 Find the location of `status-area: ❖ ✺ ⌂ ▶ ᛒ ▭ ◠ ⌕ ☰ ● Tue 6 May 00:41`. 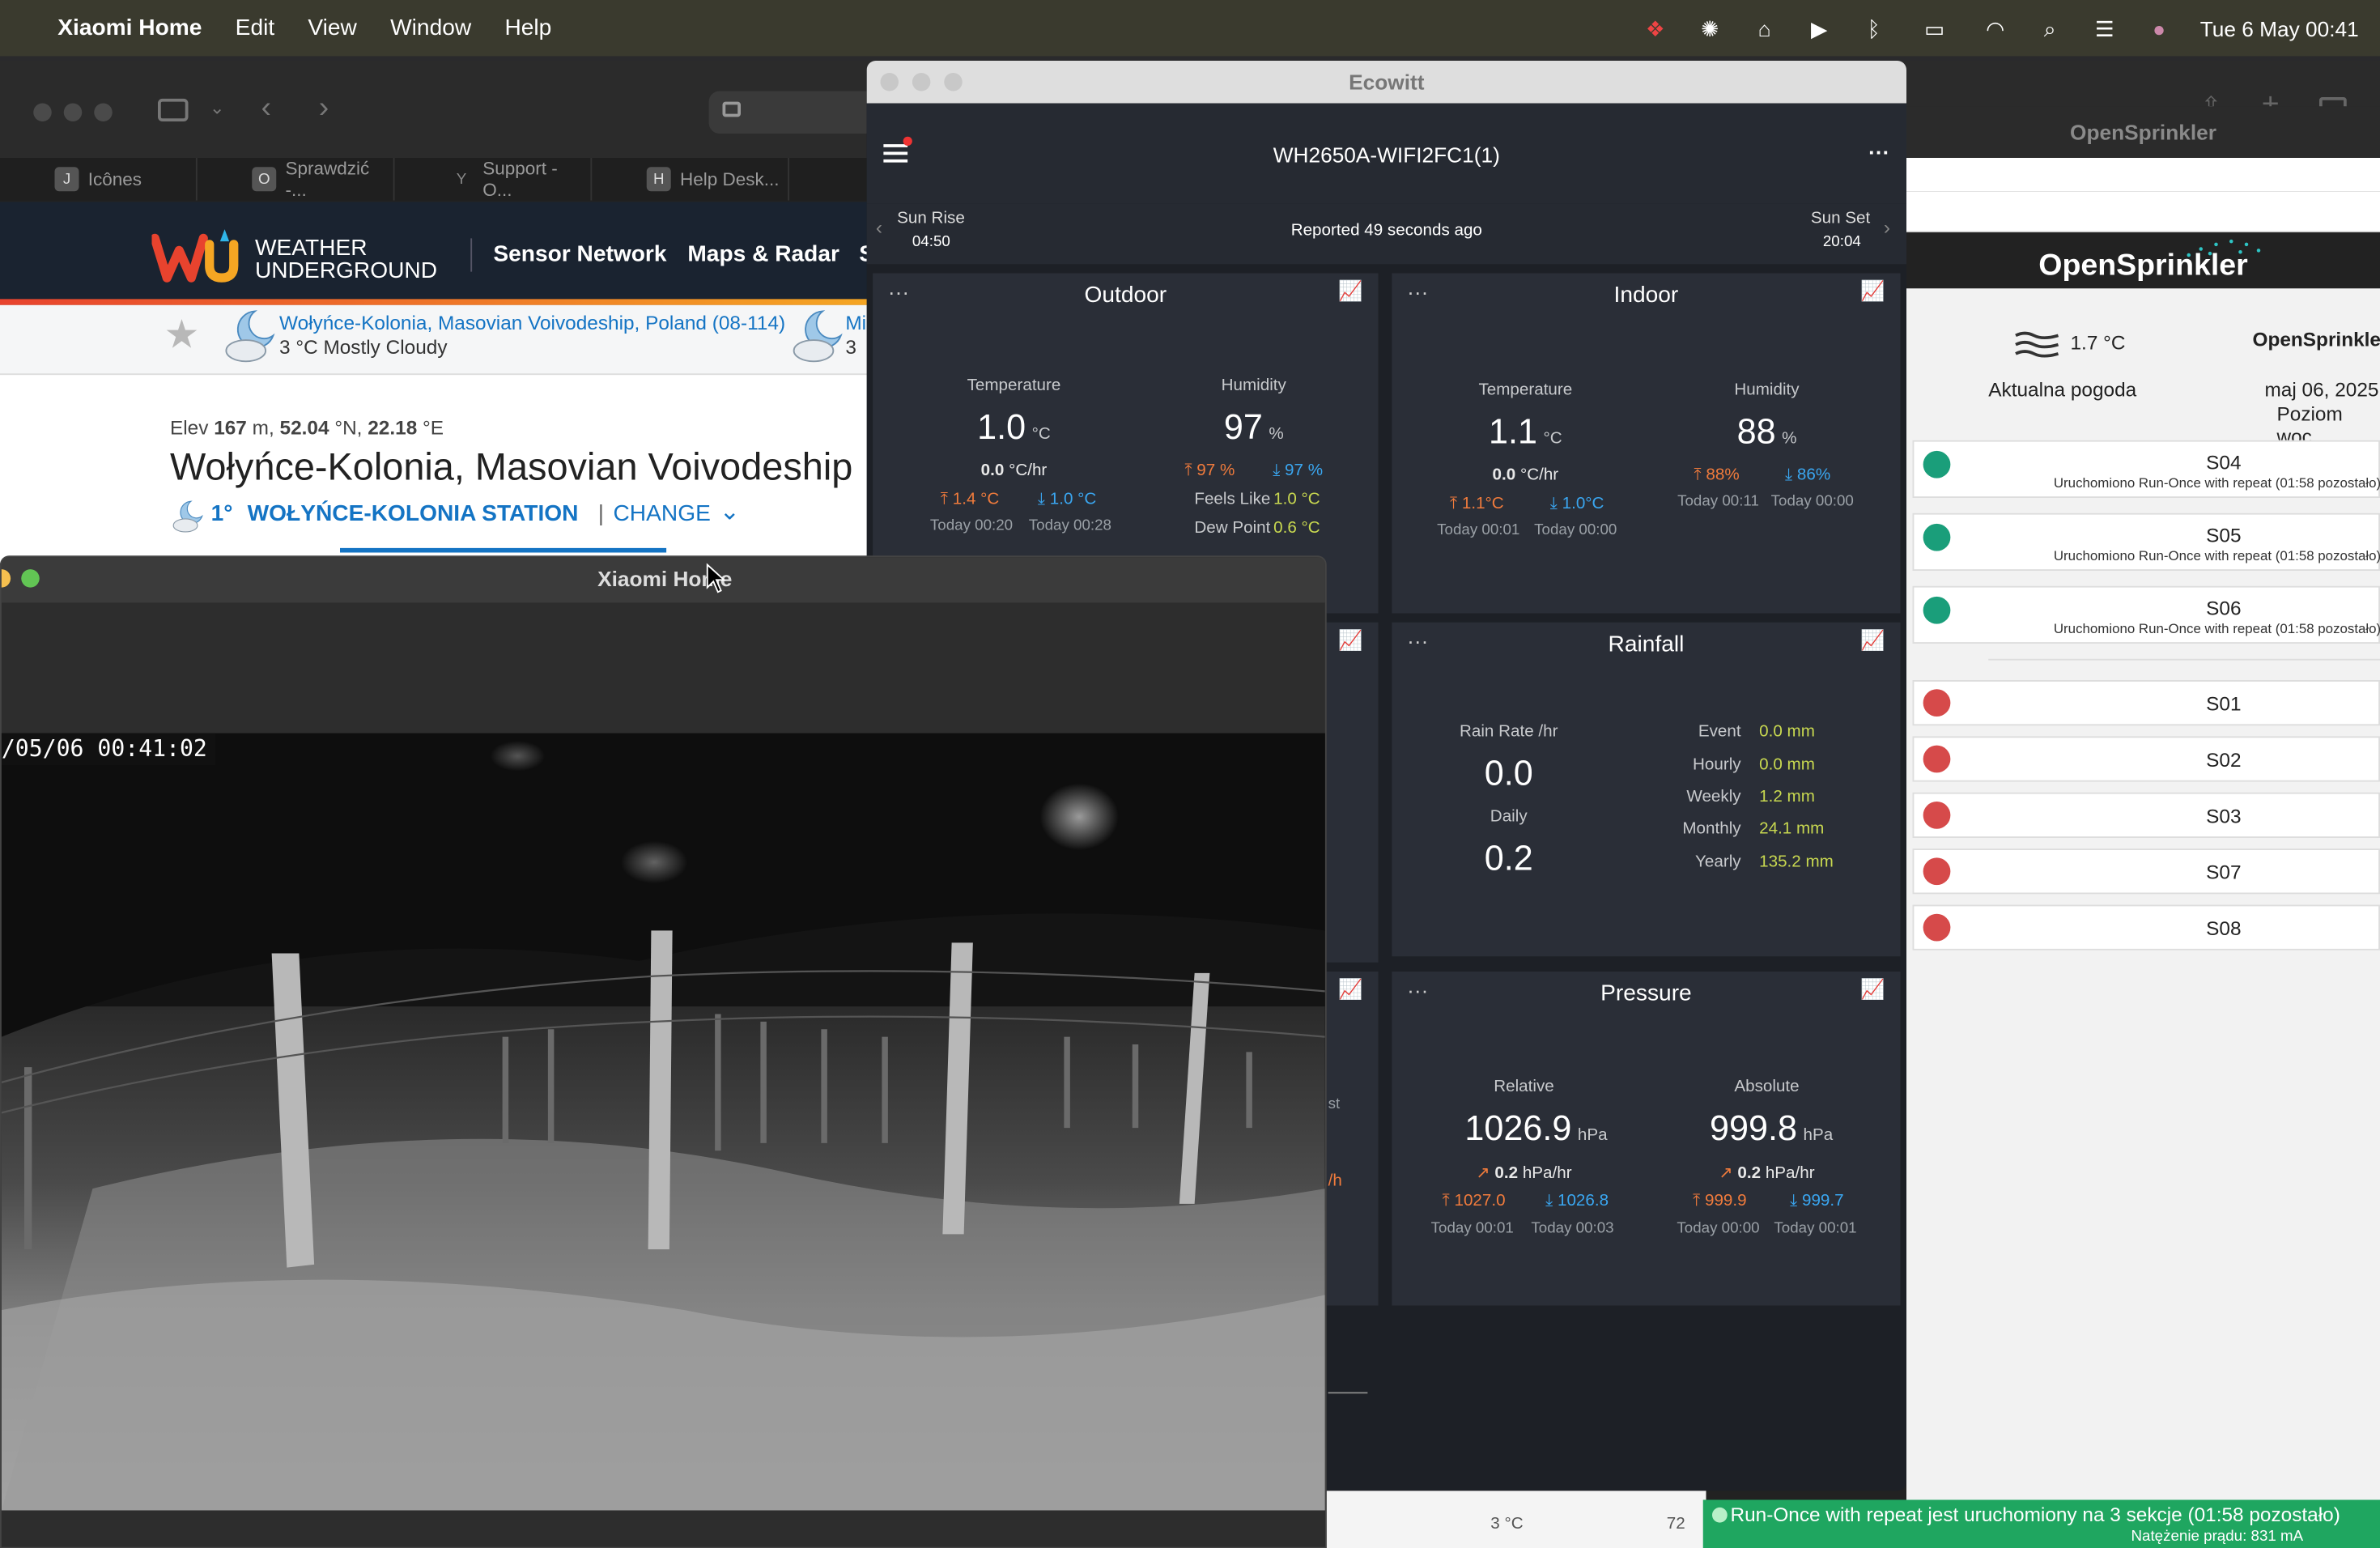

status-area: ❖ ✺ ⌂ ▶ ᛒ ▭ ◠ ⌕ ☰ ● Tue 6 May 00:41 is located at coordinates (2001, 28).